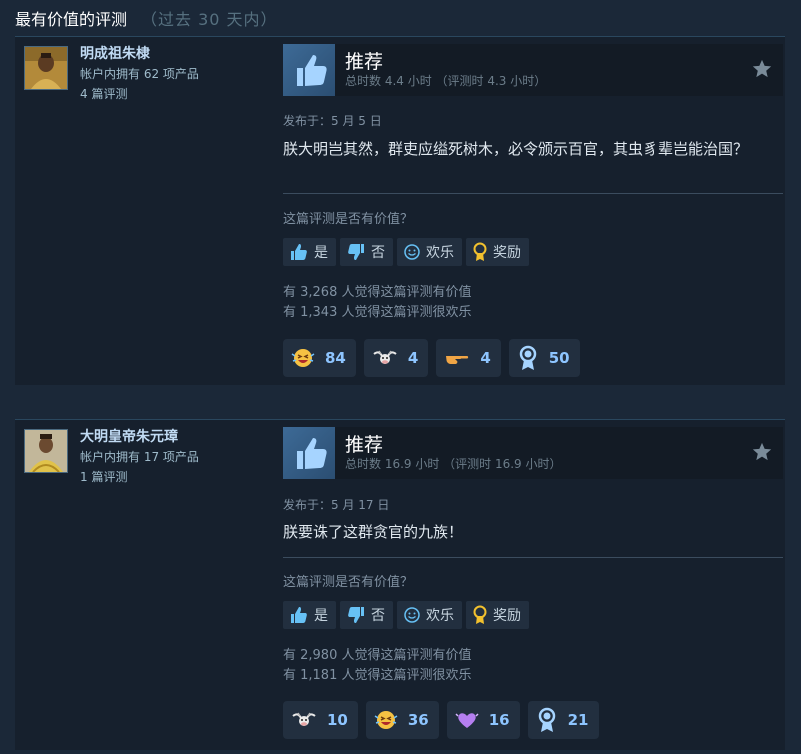 This screenshot has width=801, height=754. What do you see at coordinates (402, 720) in the screenshot?
I see `award-item: 36` at bounding box center [402, 720].